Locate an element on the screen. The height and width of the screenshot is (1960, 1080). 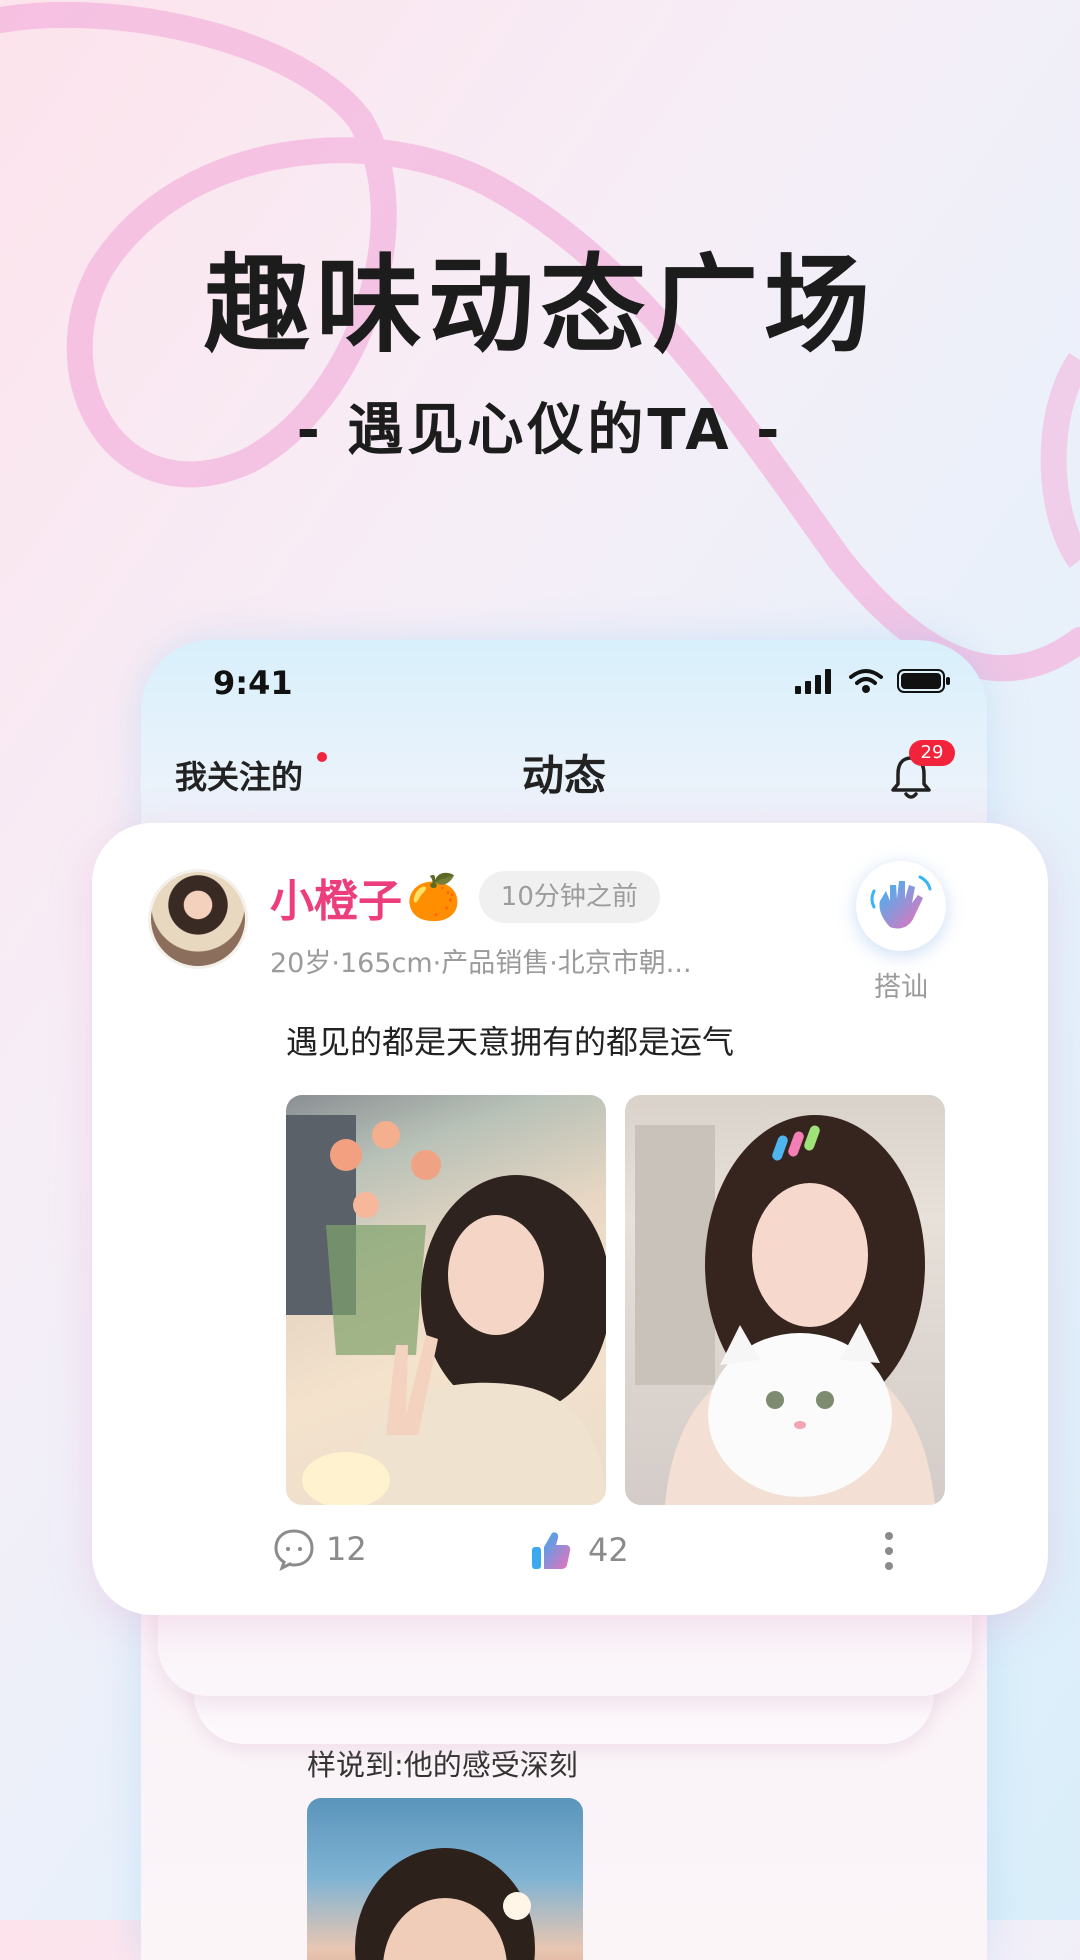
like-button: 42 is located at coordinates (579, 1550).